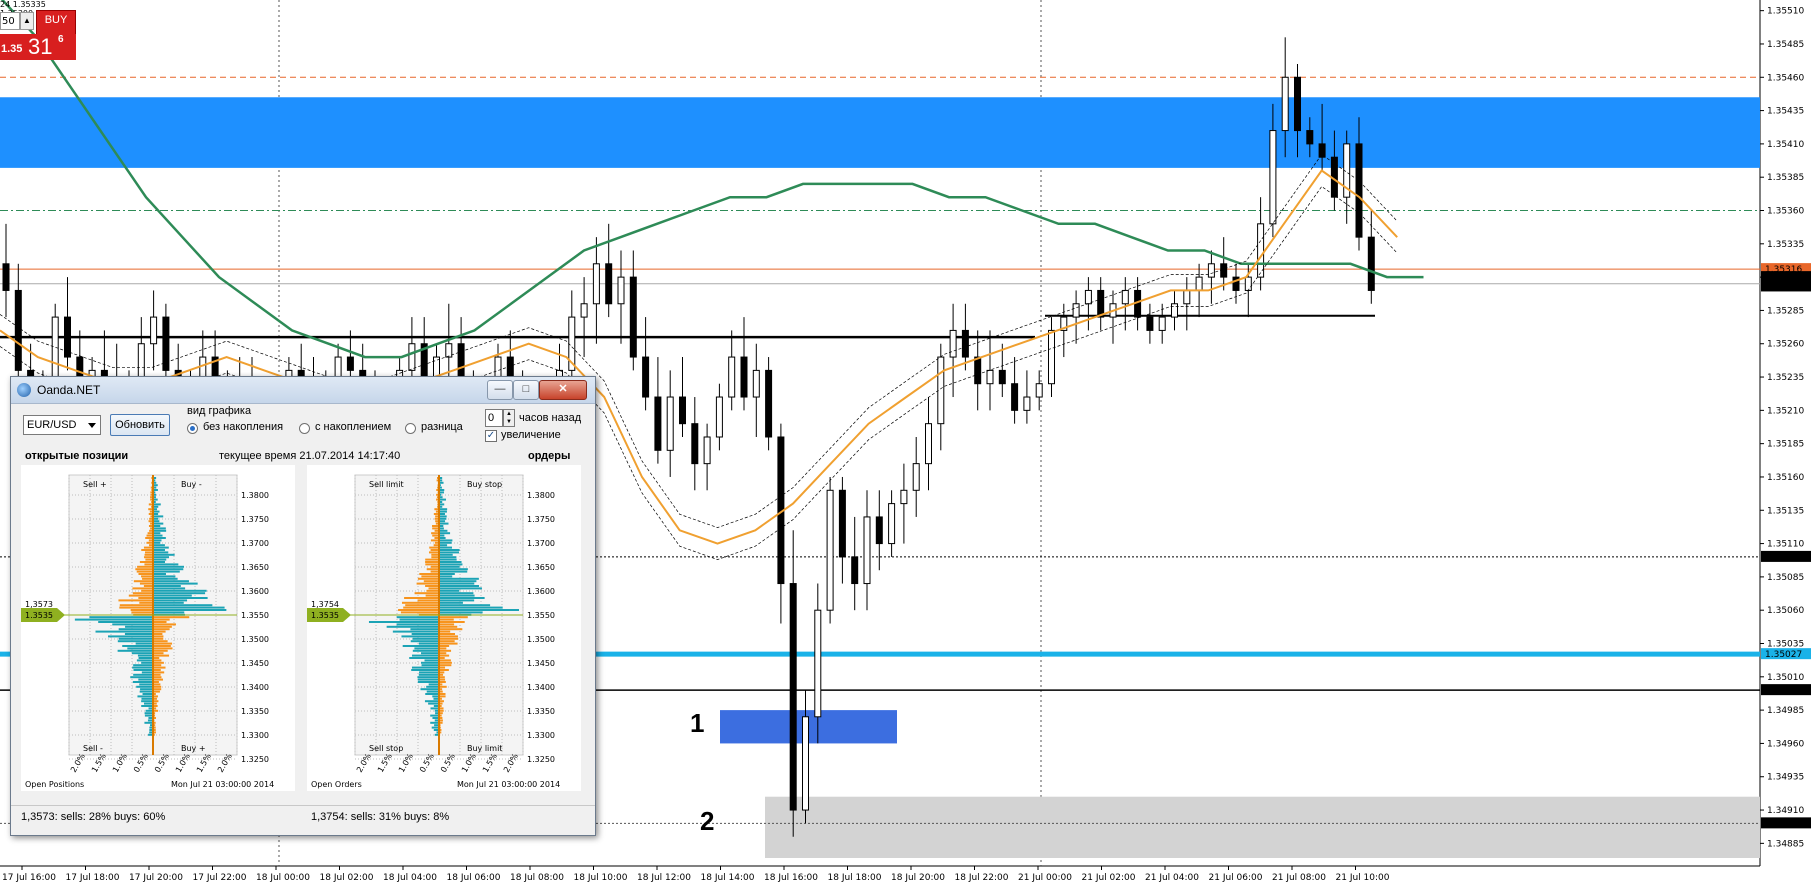 The width and height of the screenshot is (1811, 893). Describe the element at coordinates (563, 390) in the screenshot. I see `close-button: ✕` at that location.